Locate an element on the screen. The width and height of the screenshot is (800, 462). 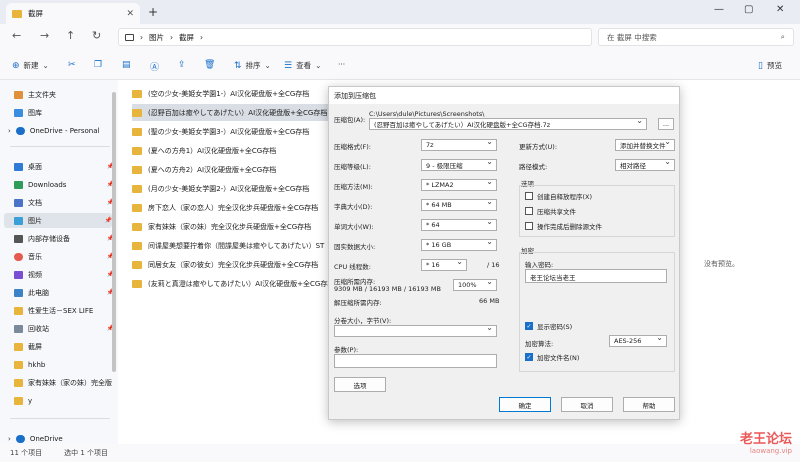
cut-button: ✂ is located at coordinates (72, 65).